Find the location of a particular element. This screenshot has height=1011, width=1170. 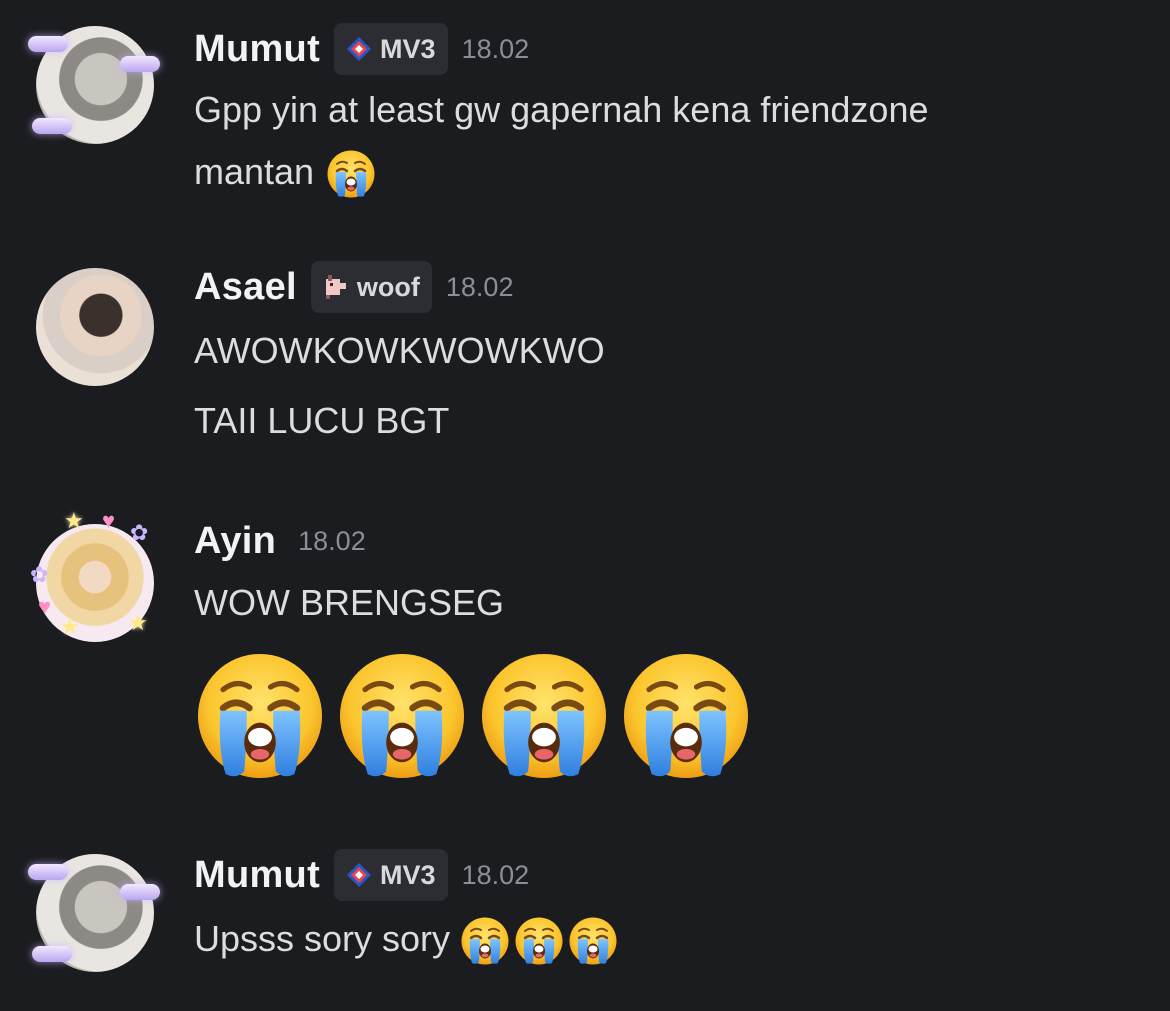

message-line: TAII LUCU BGT is located at coordinates (322, 420).